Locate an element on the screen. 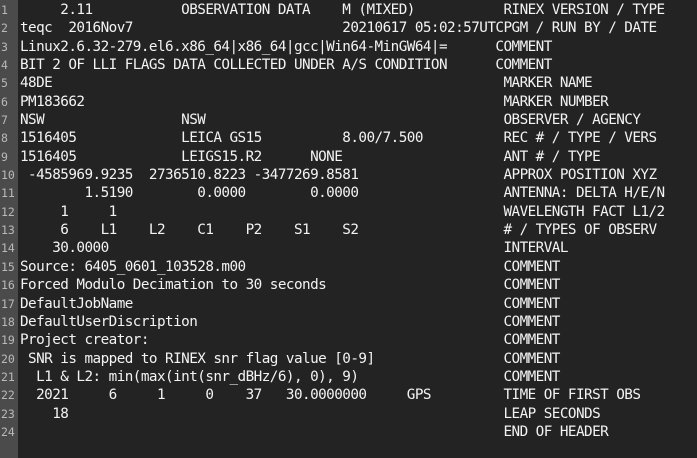  line-number: 14 is located at coordinates (9, 248).